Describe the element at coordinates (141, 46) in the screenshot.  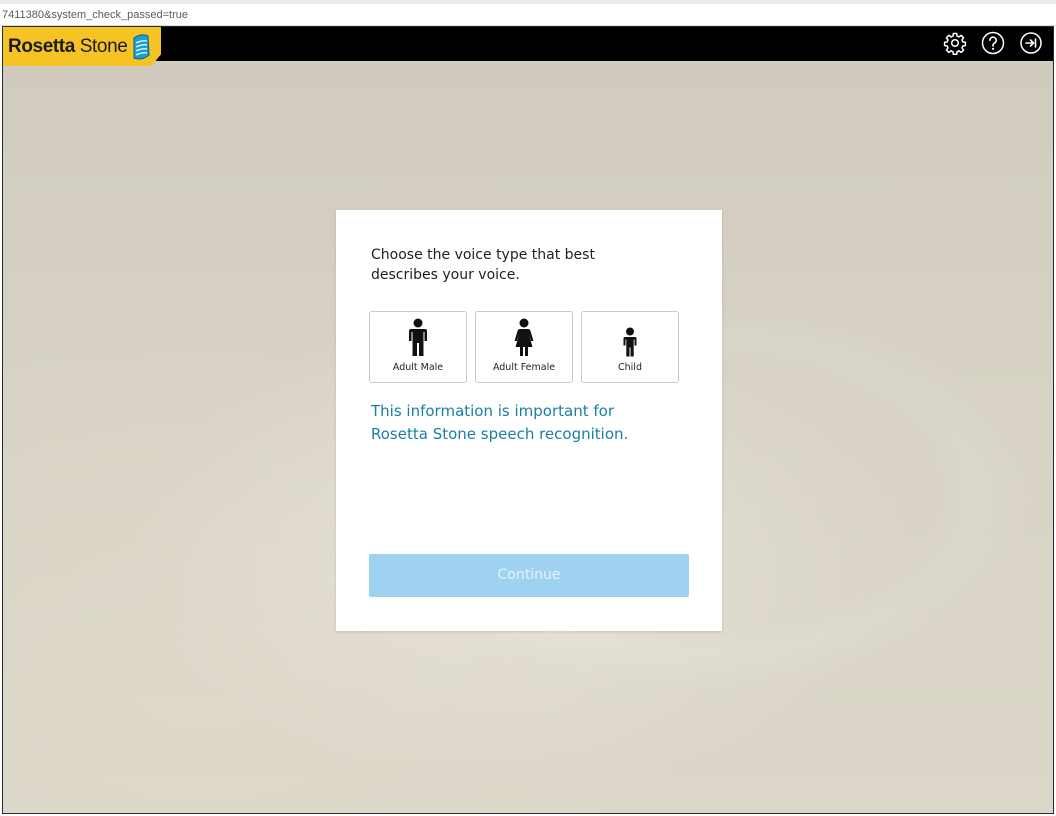
I see `logo-stone-icon` at that location.